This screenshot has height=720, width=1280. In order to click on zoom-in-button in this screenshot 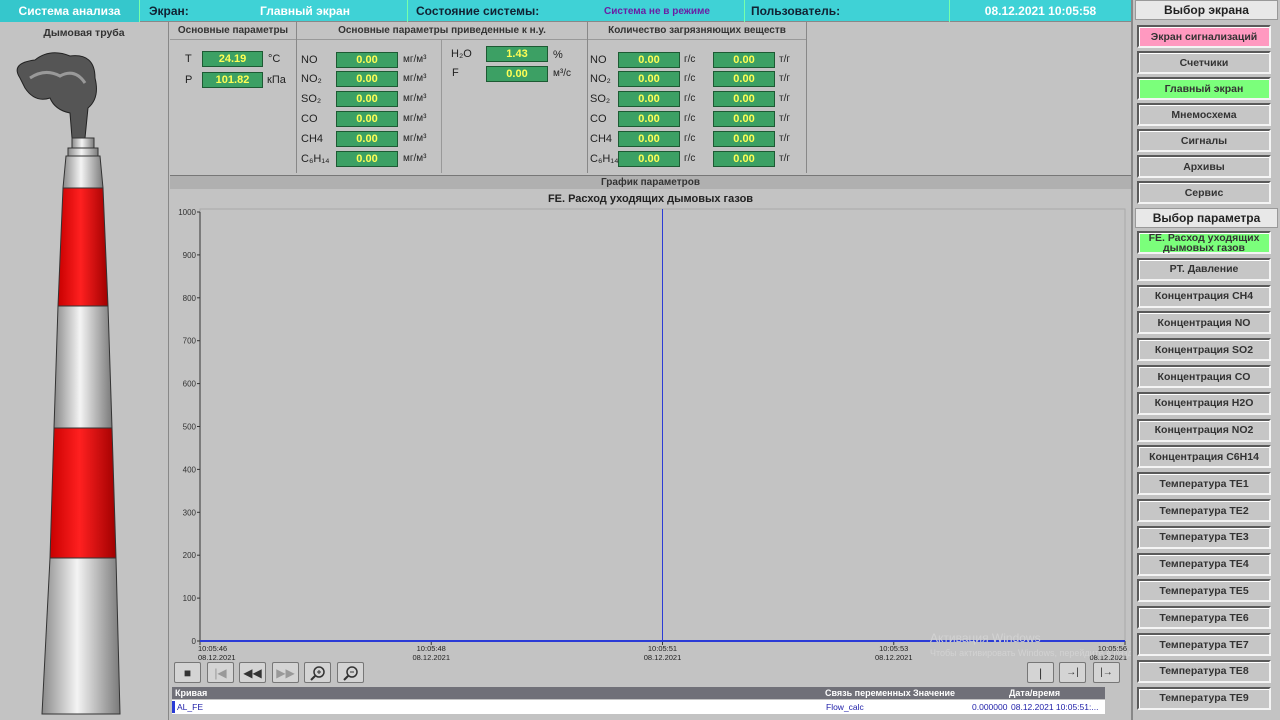, I will do `click(317, 672)`.